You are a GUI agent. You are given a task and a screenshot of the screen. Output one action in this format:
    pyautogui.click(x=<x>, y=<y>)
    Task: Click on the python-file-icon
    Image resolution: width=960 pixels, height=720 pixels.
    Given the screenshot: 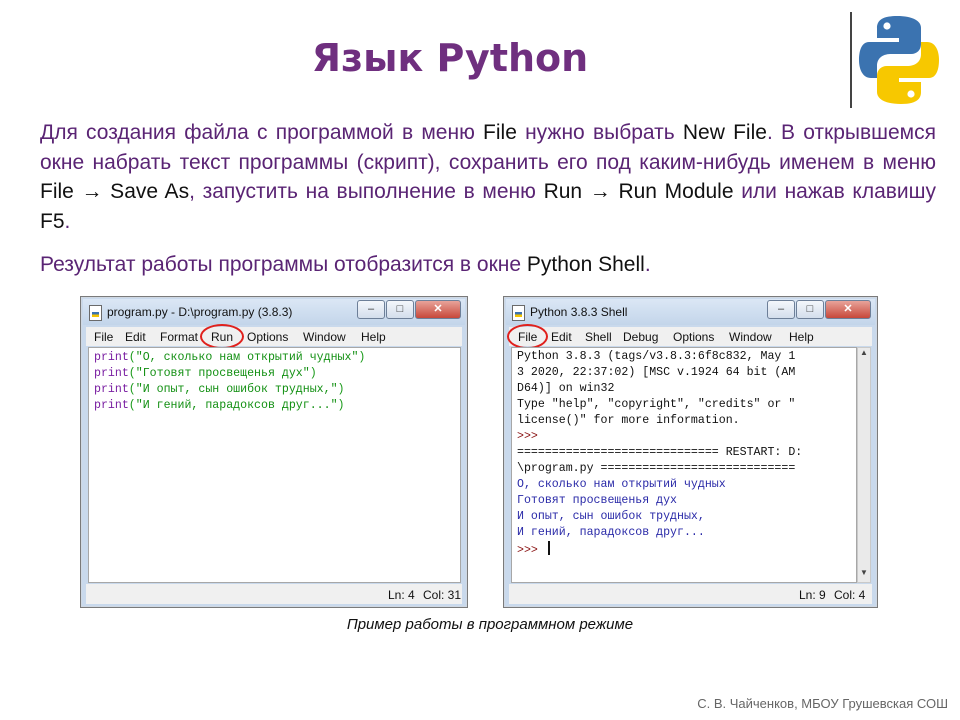 What is the action you would take?
    pyautogui.click(x=95, y=313)
    